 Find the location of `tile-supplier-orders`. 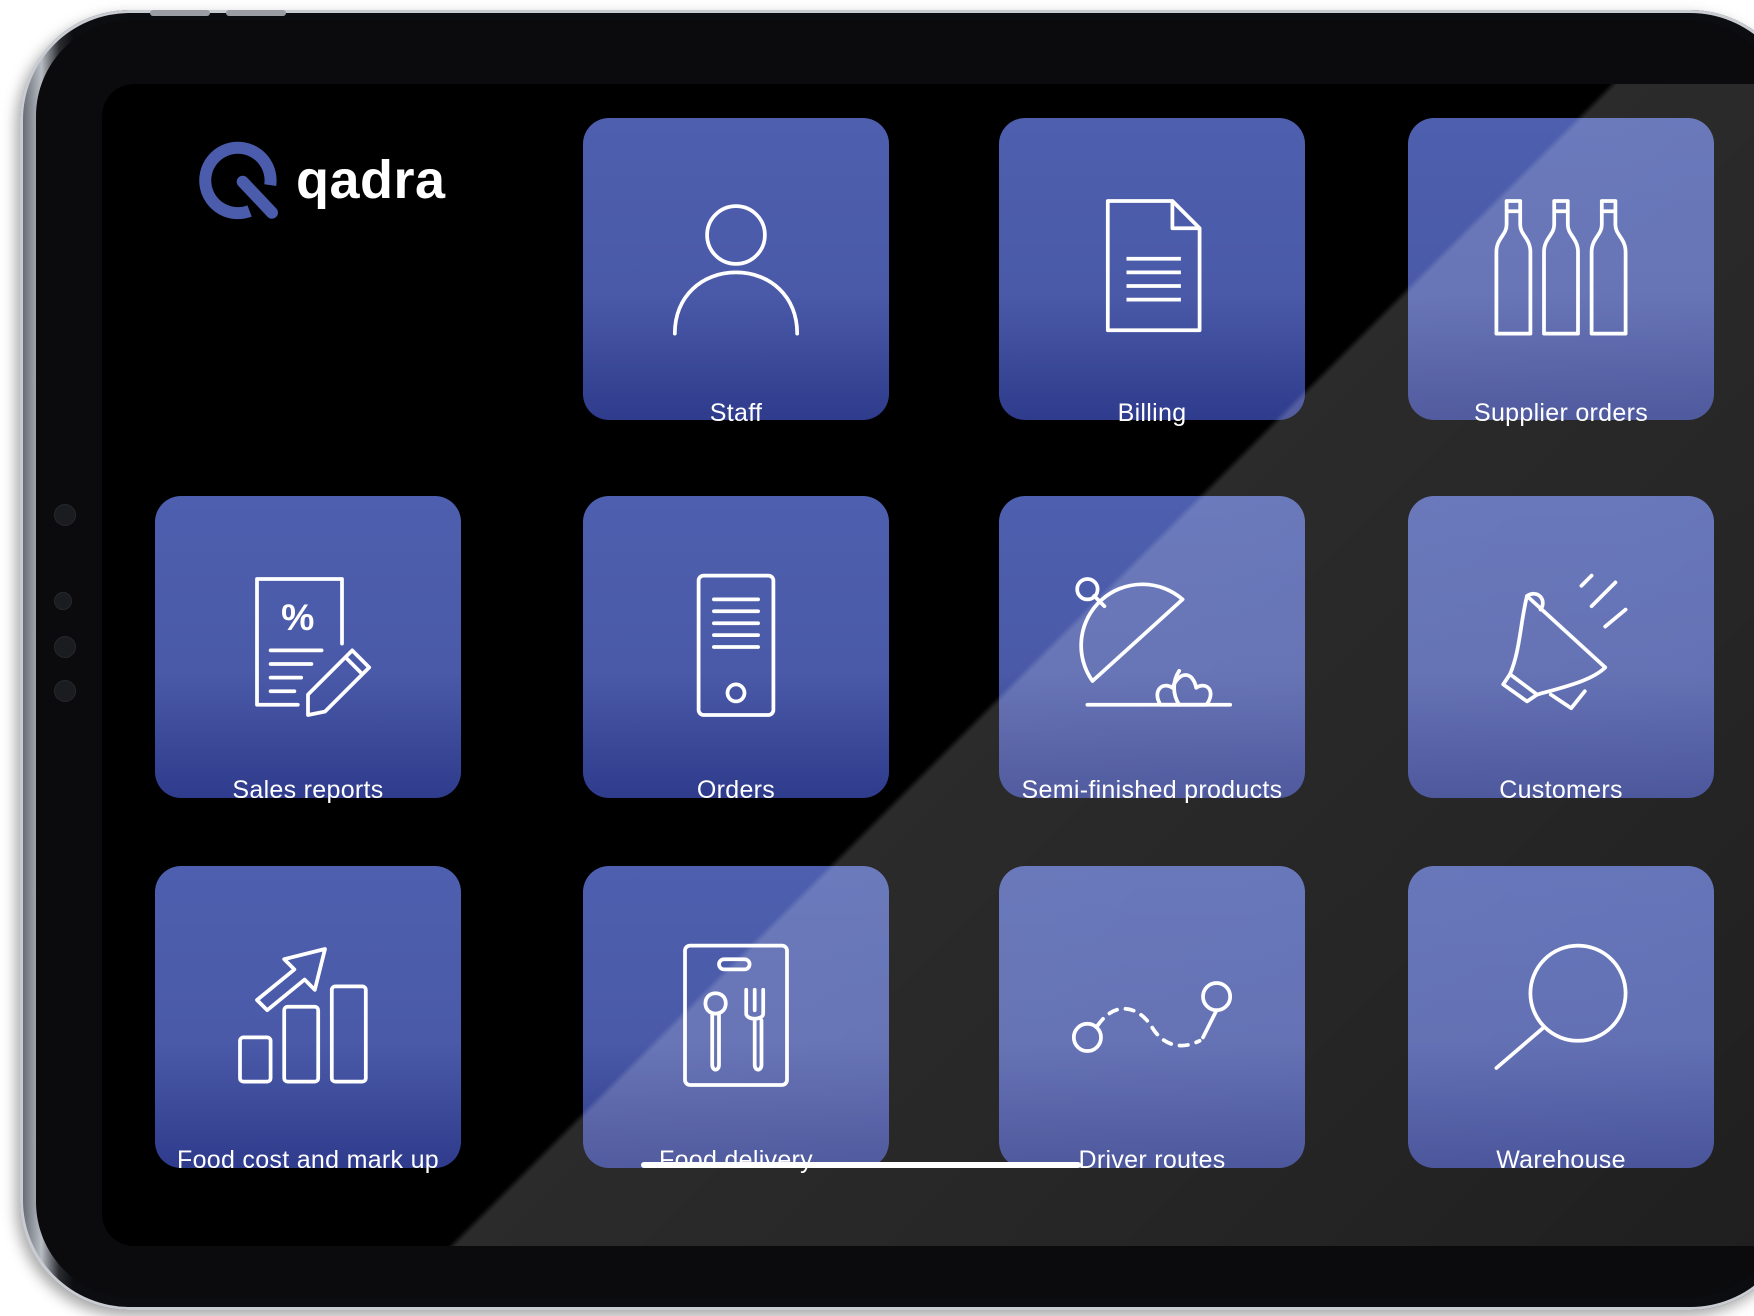

tile-supplier-orders is located at coordinates (1561, 269).